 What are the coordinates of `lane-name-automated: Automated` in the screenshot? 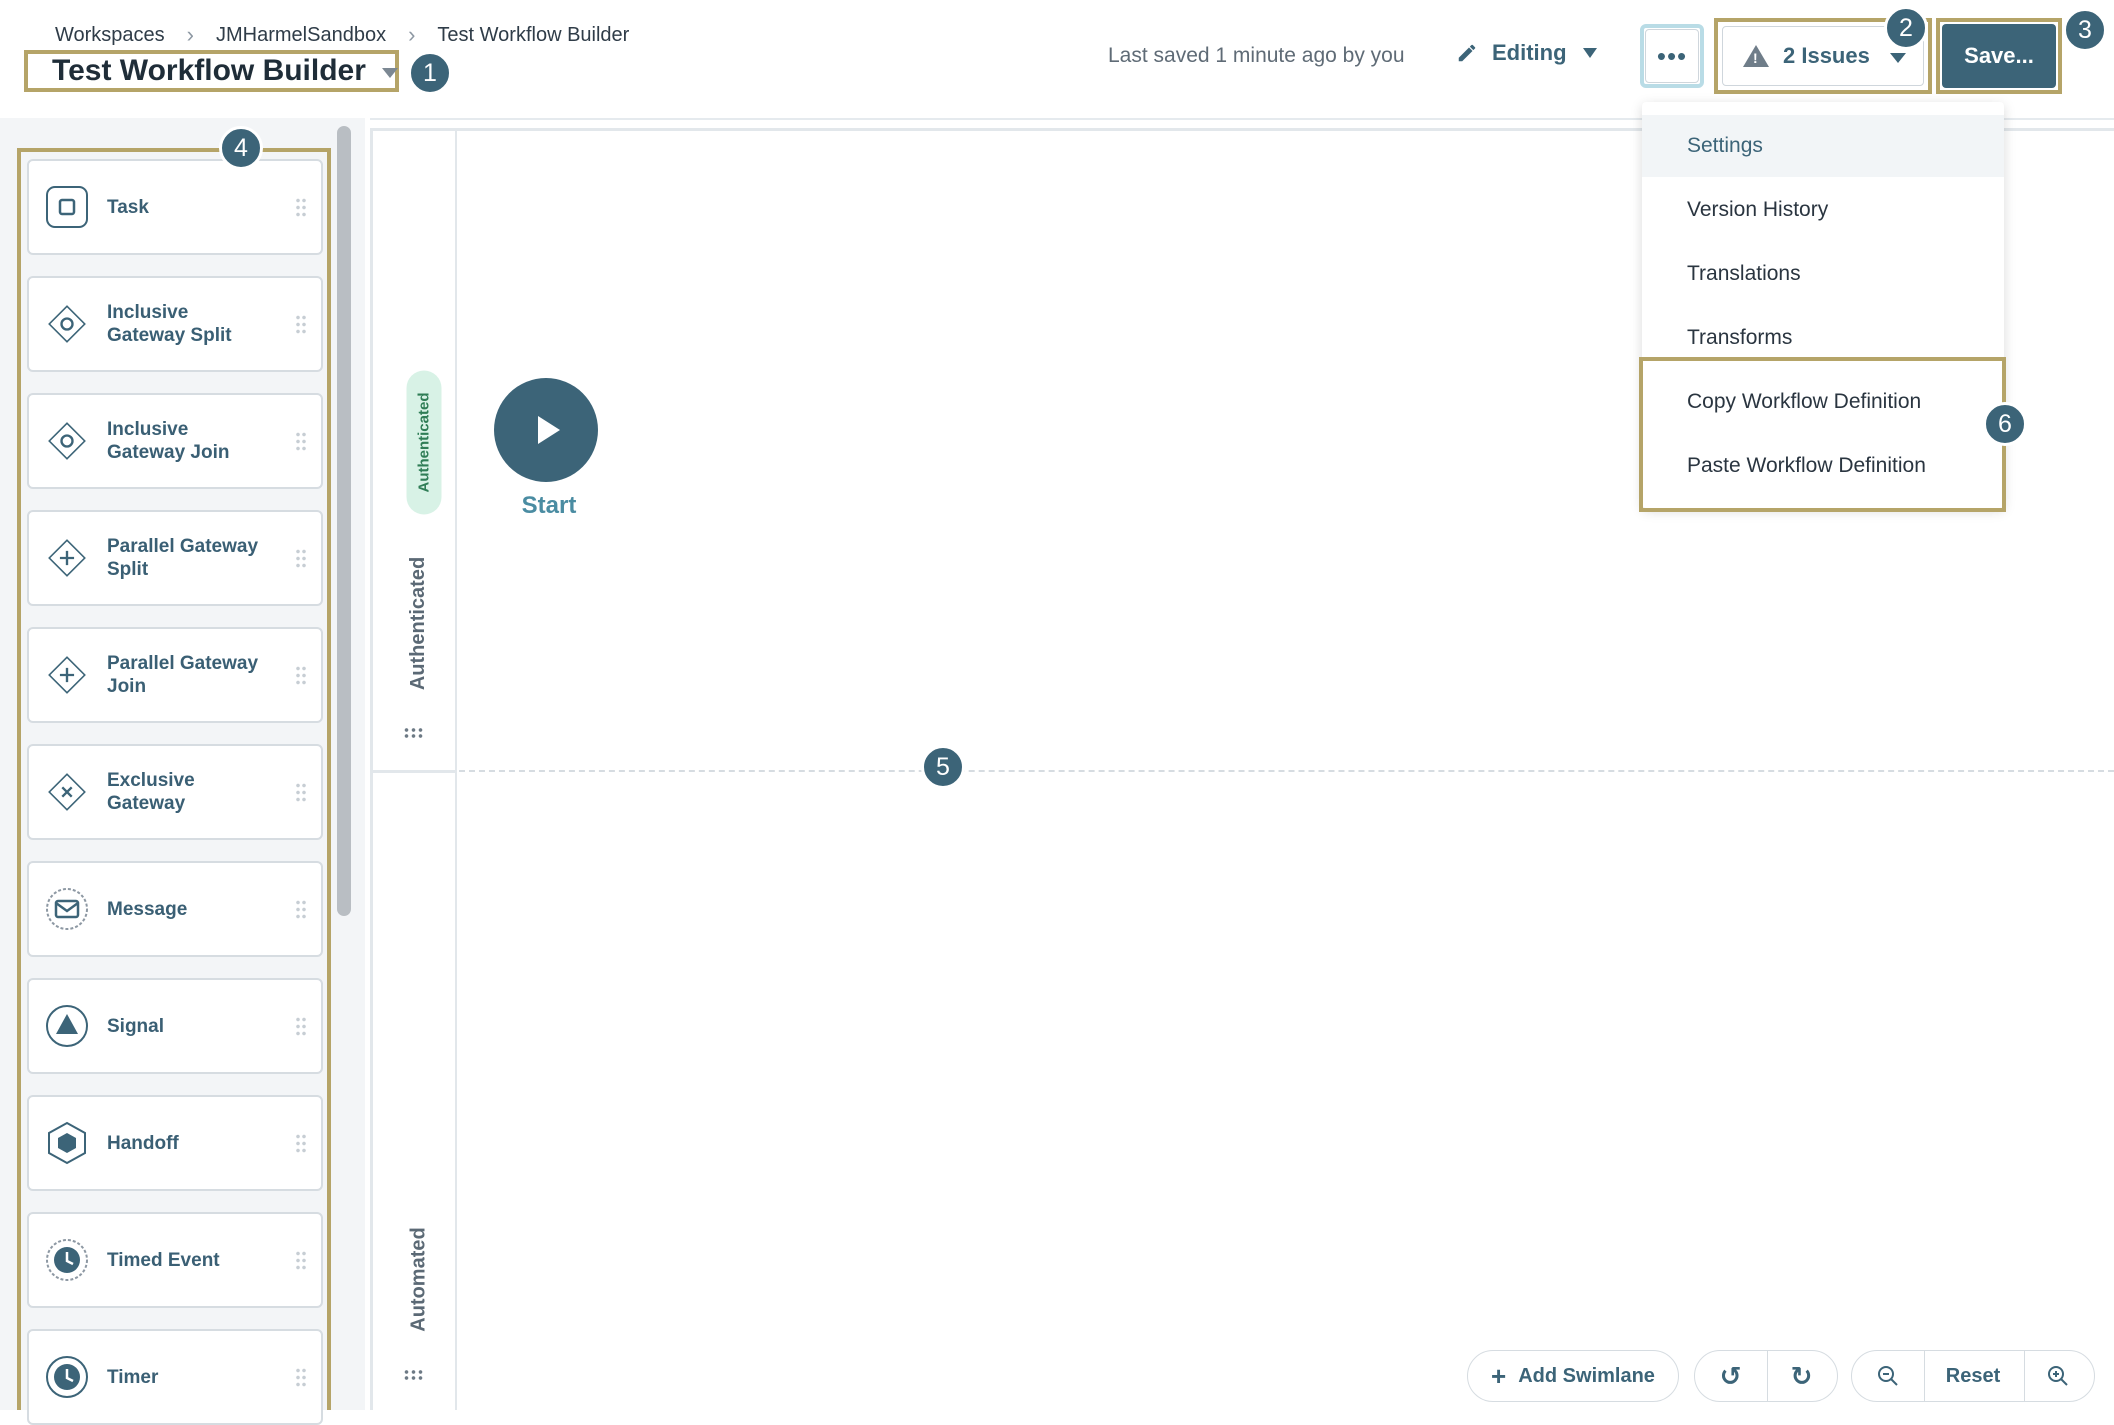 It's located at (419, 1279).